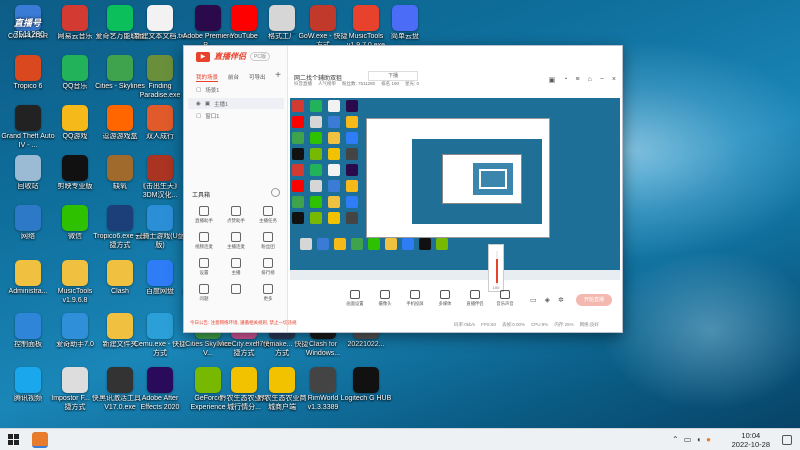  What do you see at coordinates (160, 335) in the screenshot?
I see `desktop-icon: Cemu.exe - 快捷方式` at bounding box center [160, 335].